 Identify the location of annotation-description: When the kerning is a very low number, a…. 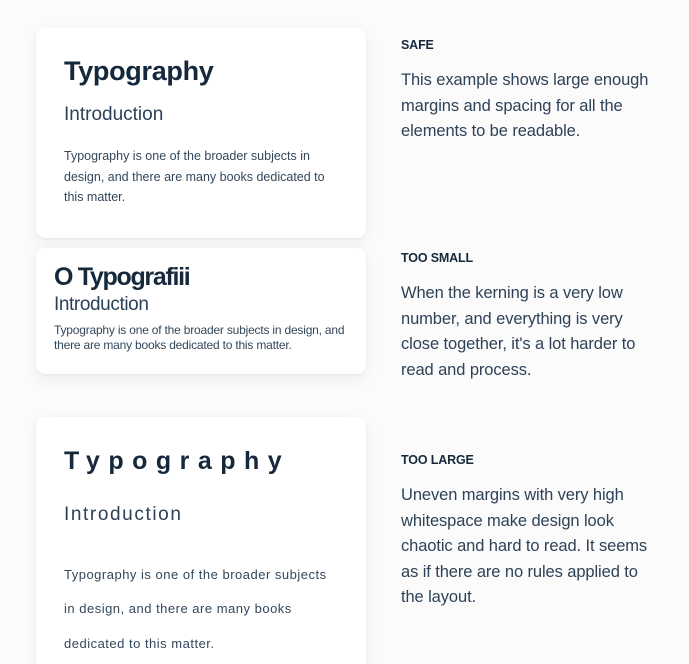
(518, 331).